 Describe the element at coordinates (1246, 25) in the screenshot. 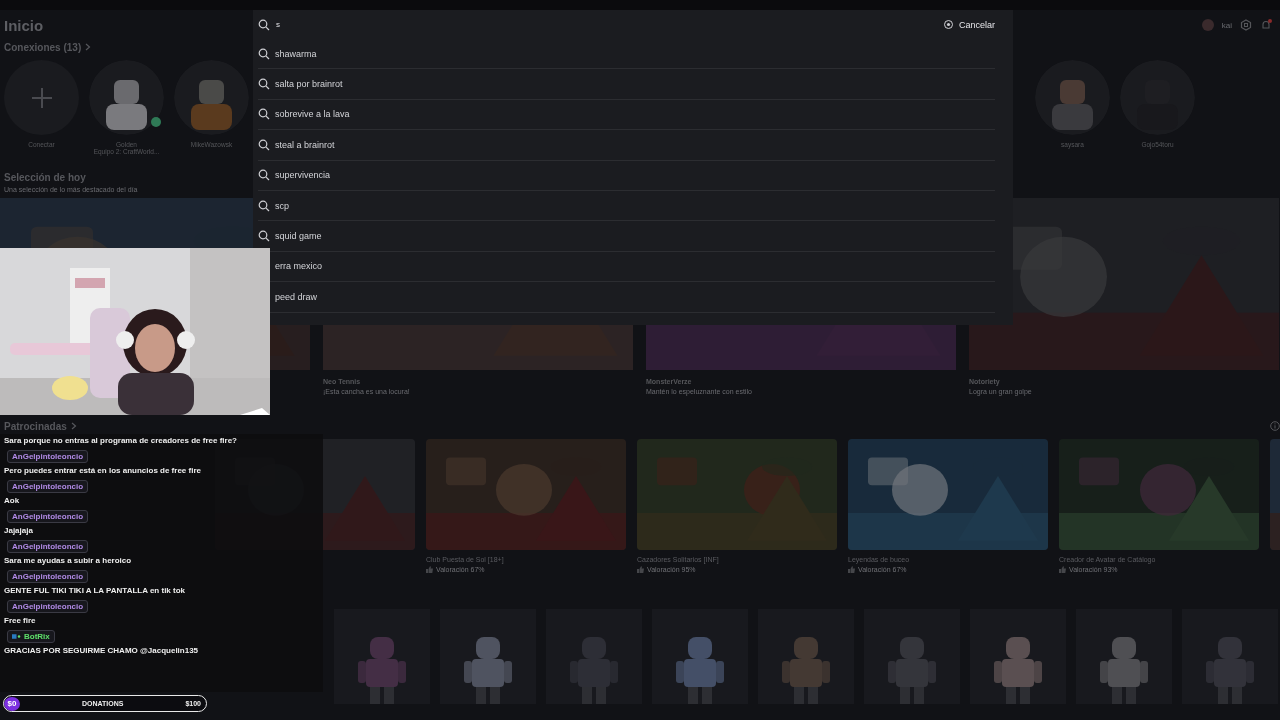

I see `hexagon-icon` at that location.